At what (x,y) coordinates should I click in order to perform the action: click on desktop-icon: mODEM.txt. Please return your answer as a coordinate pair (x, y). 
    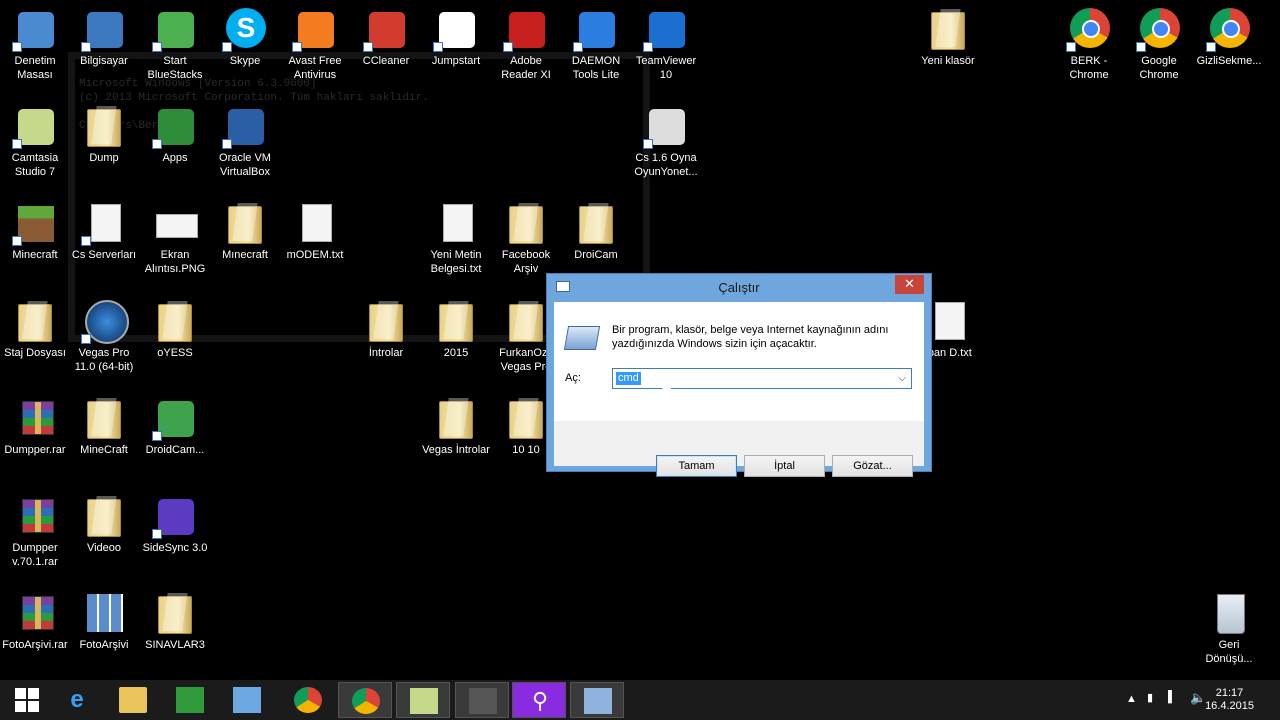
    Looking at the image, I should click on (315, 231).